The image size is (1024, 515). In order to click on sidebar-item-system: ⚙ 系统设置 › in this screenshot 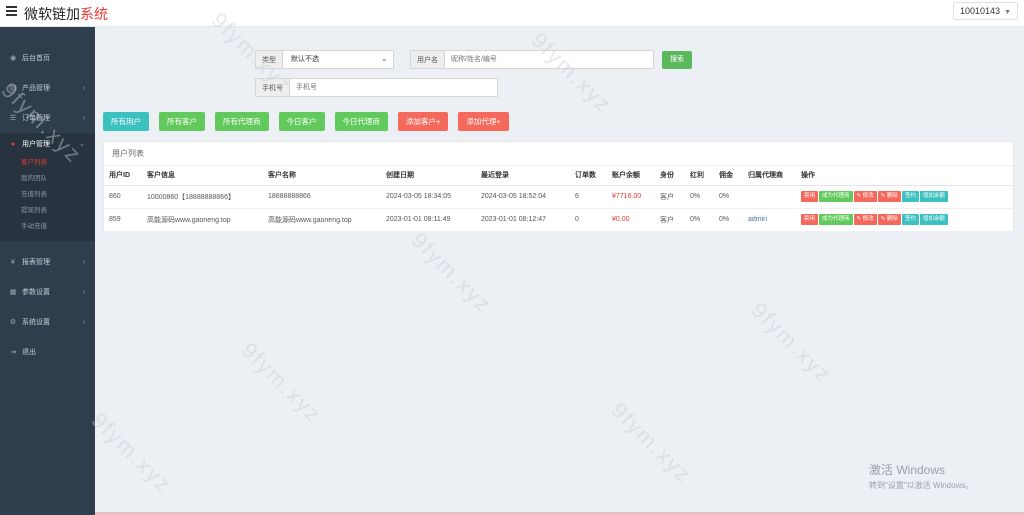, I will do `click(47, 322)`.